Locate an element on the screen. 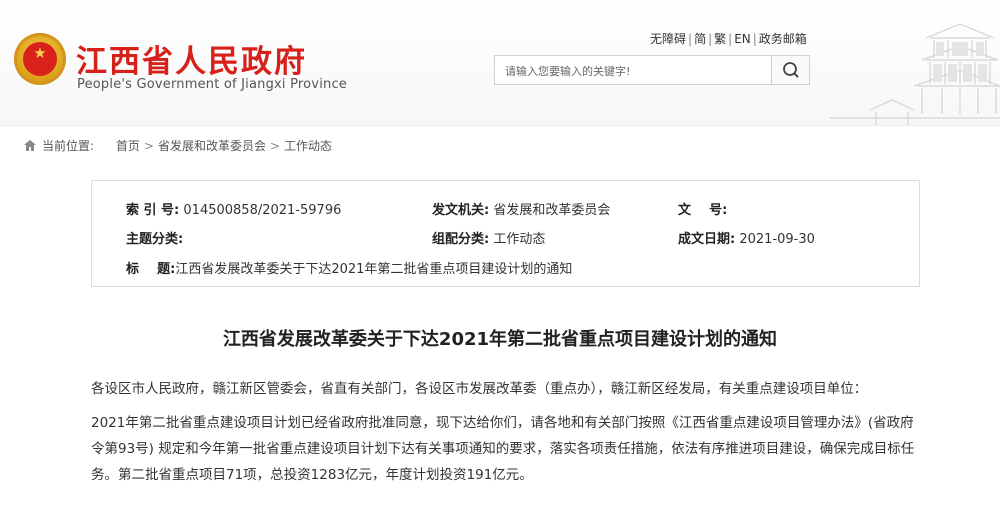  english-link: EN is located at coordinates (742, 39).